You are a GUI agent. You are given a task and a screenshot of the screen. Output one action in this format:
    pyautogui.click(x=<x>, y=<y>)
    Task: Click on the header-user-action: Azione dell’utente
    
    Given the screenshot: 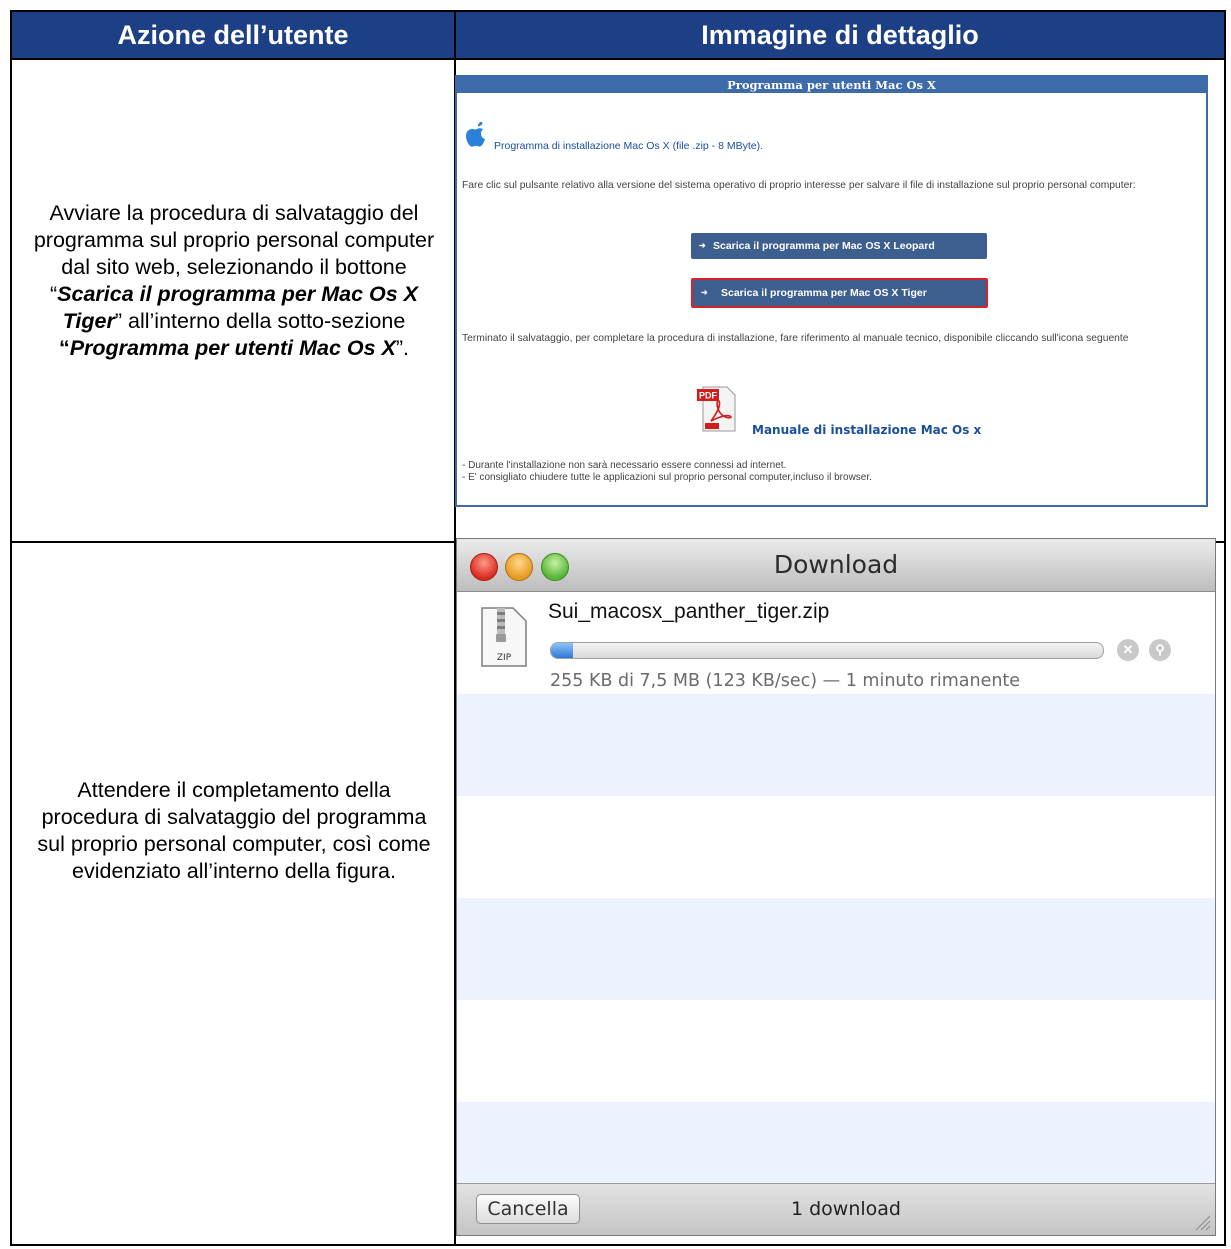 What is the action you would take?
    pyautogui.click(x=233, y=35)
    